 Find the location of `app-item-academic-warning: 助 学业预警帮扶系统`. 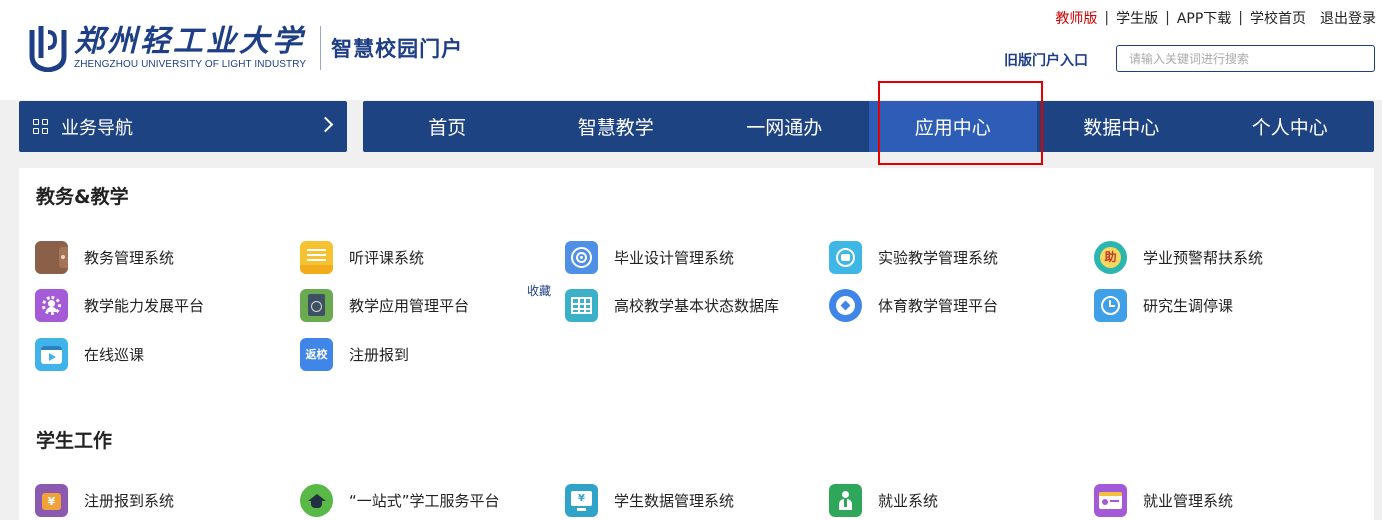

app-item-academic-warning: 助 学业预警帮扶系统 is located at coordinates (1178, 257).